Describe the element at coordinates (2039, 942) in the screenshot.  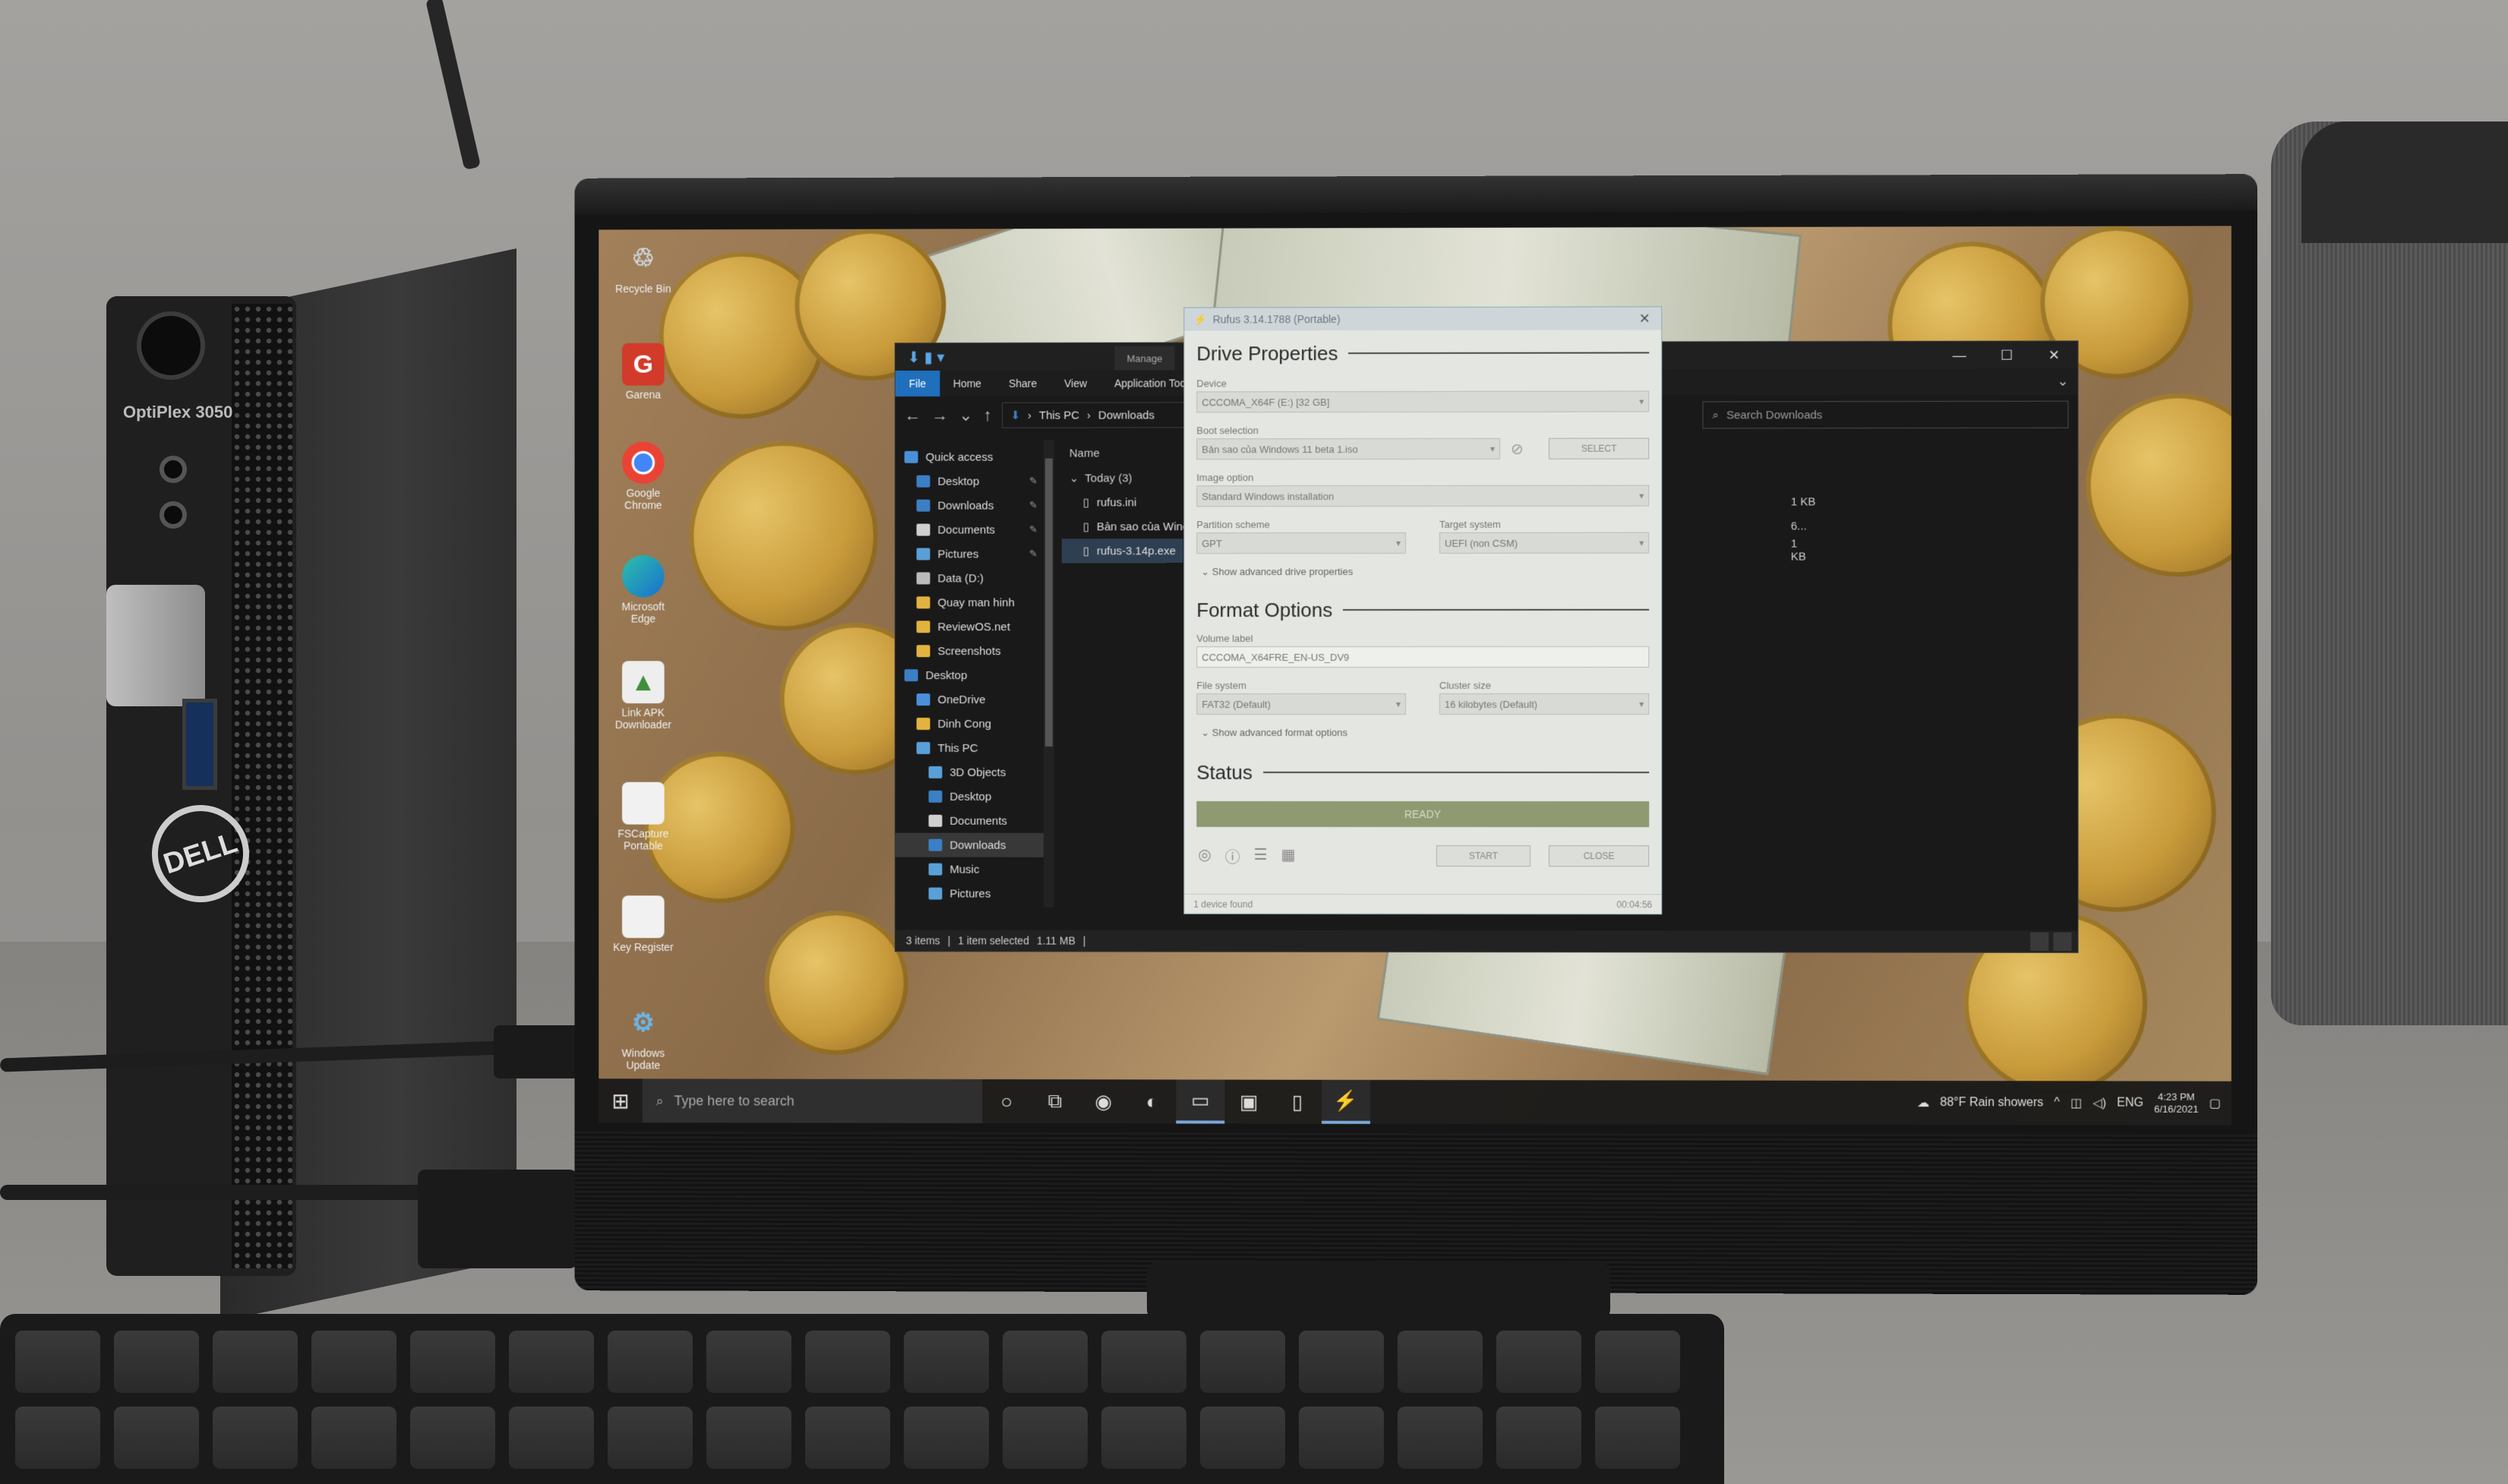
I see `details-view-icon` at that location.